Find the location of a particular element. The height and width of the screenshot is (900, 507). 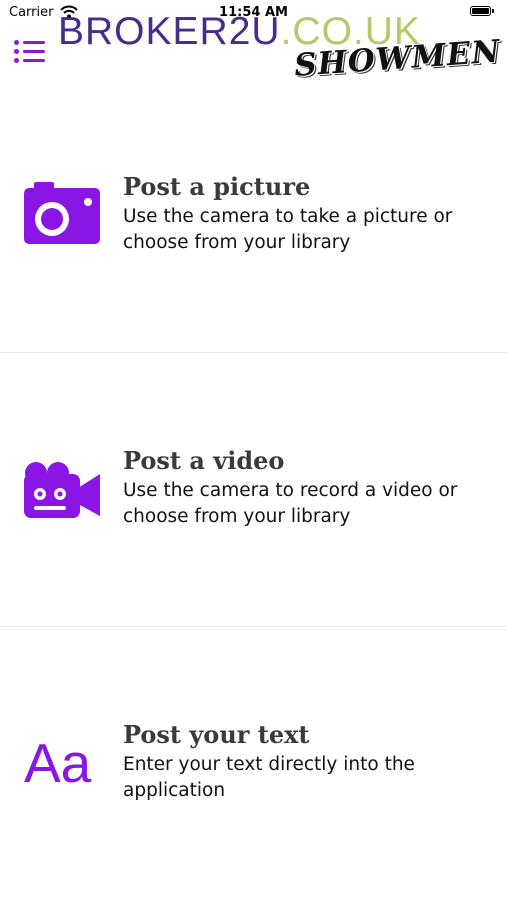

text-icon: Aa is located at coordinates (58, 763).